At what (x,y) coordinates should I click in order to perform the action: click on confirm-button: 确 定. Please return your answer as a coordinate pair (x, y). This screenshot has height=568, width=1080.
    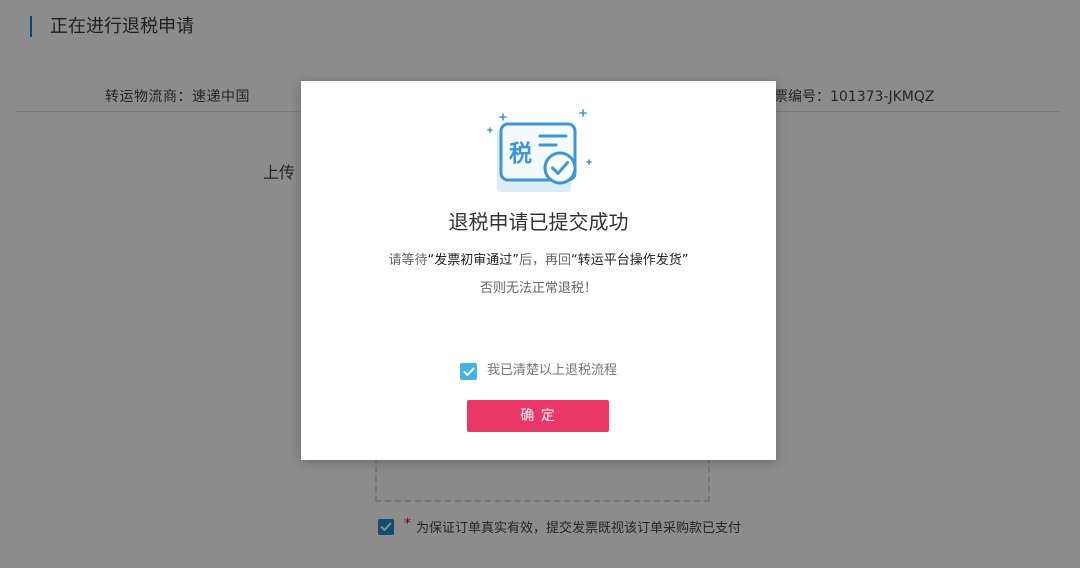
    Looking at the image, I should click on (538, 416).